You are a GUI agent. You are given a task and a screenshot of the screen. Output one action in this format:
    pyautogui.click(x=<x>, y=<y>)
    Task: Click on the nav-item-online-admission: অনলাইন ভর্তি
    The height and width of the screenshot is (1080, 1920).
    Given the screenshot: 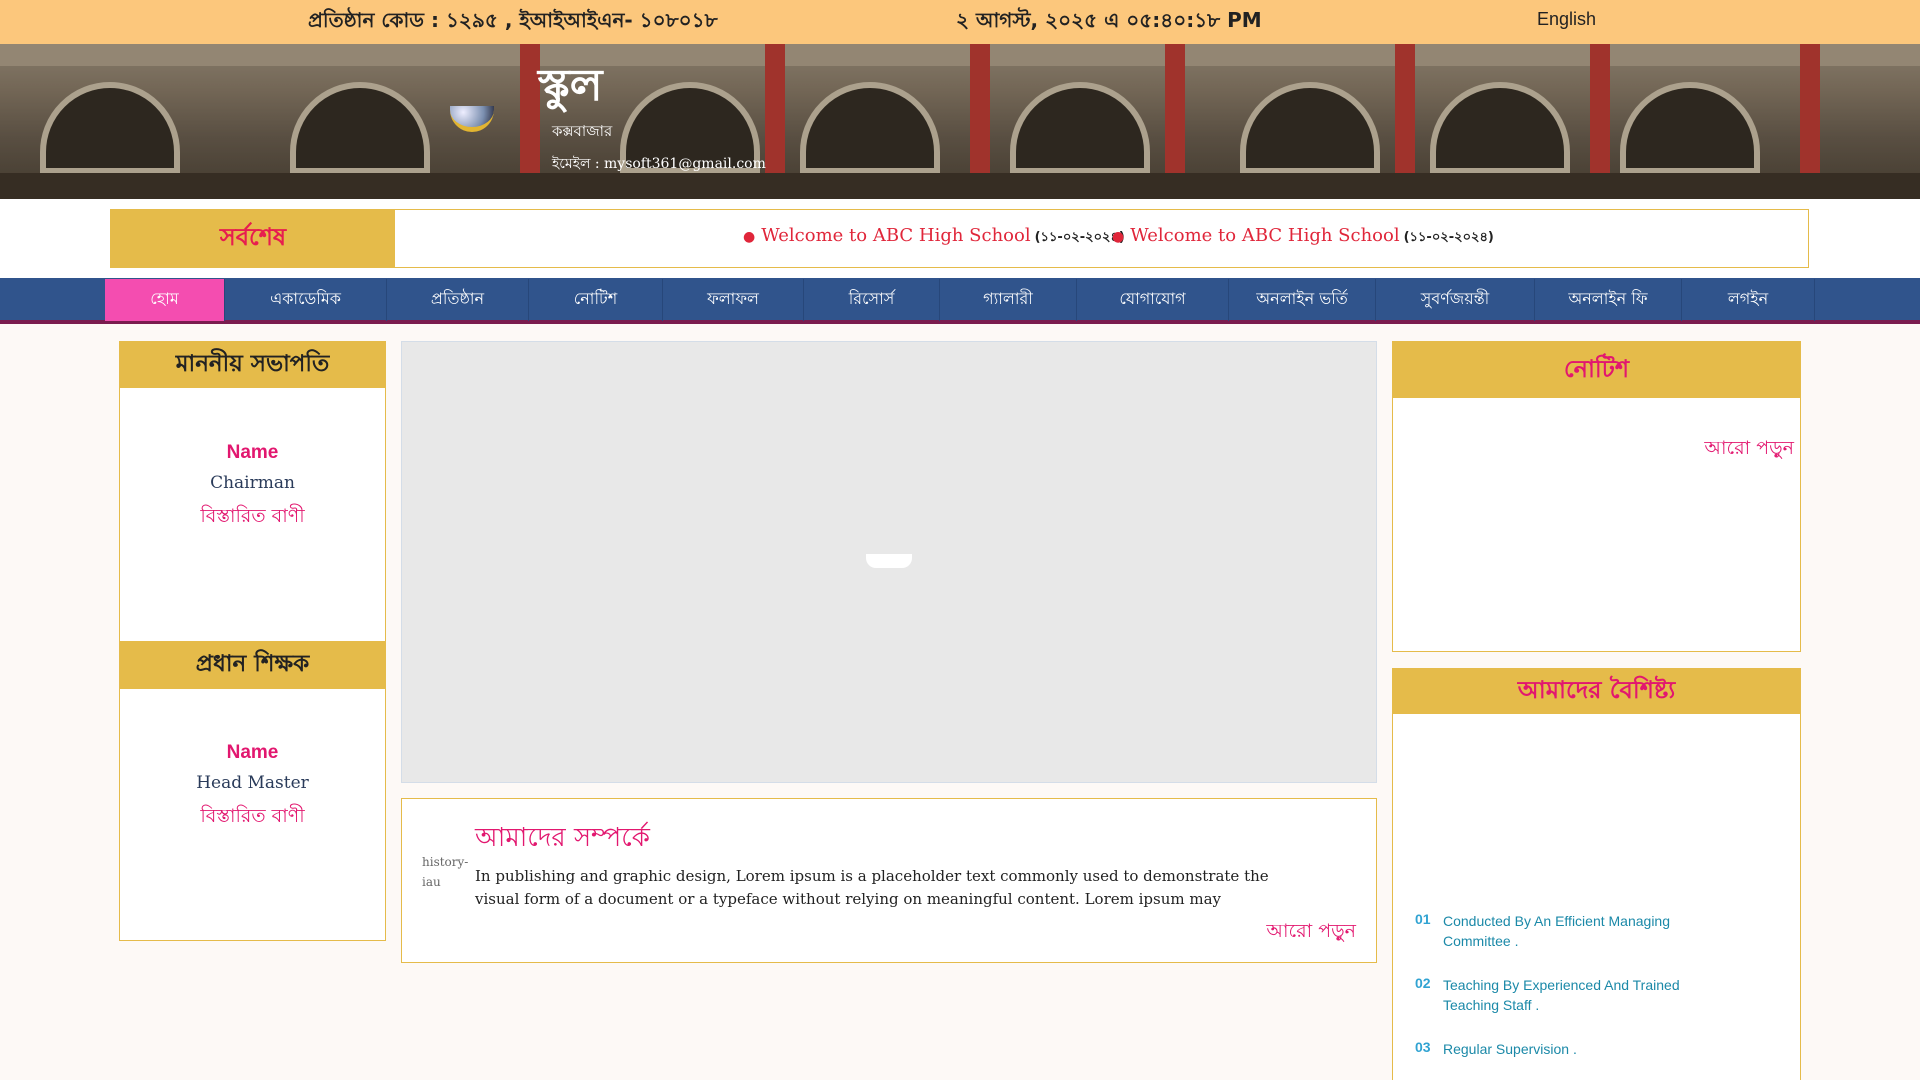 What is the action you would take?
    pyautogui.click(x=1302, y=300)
    